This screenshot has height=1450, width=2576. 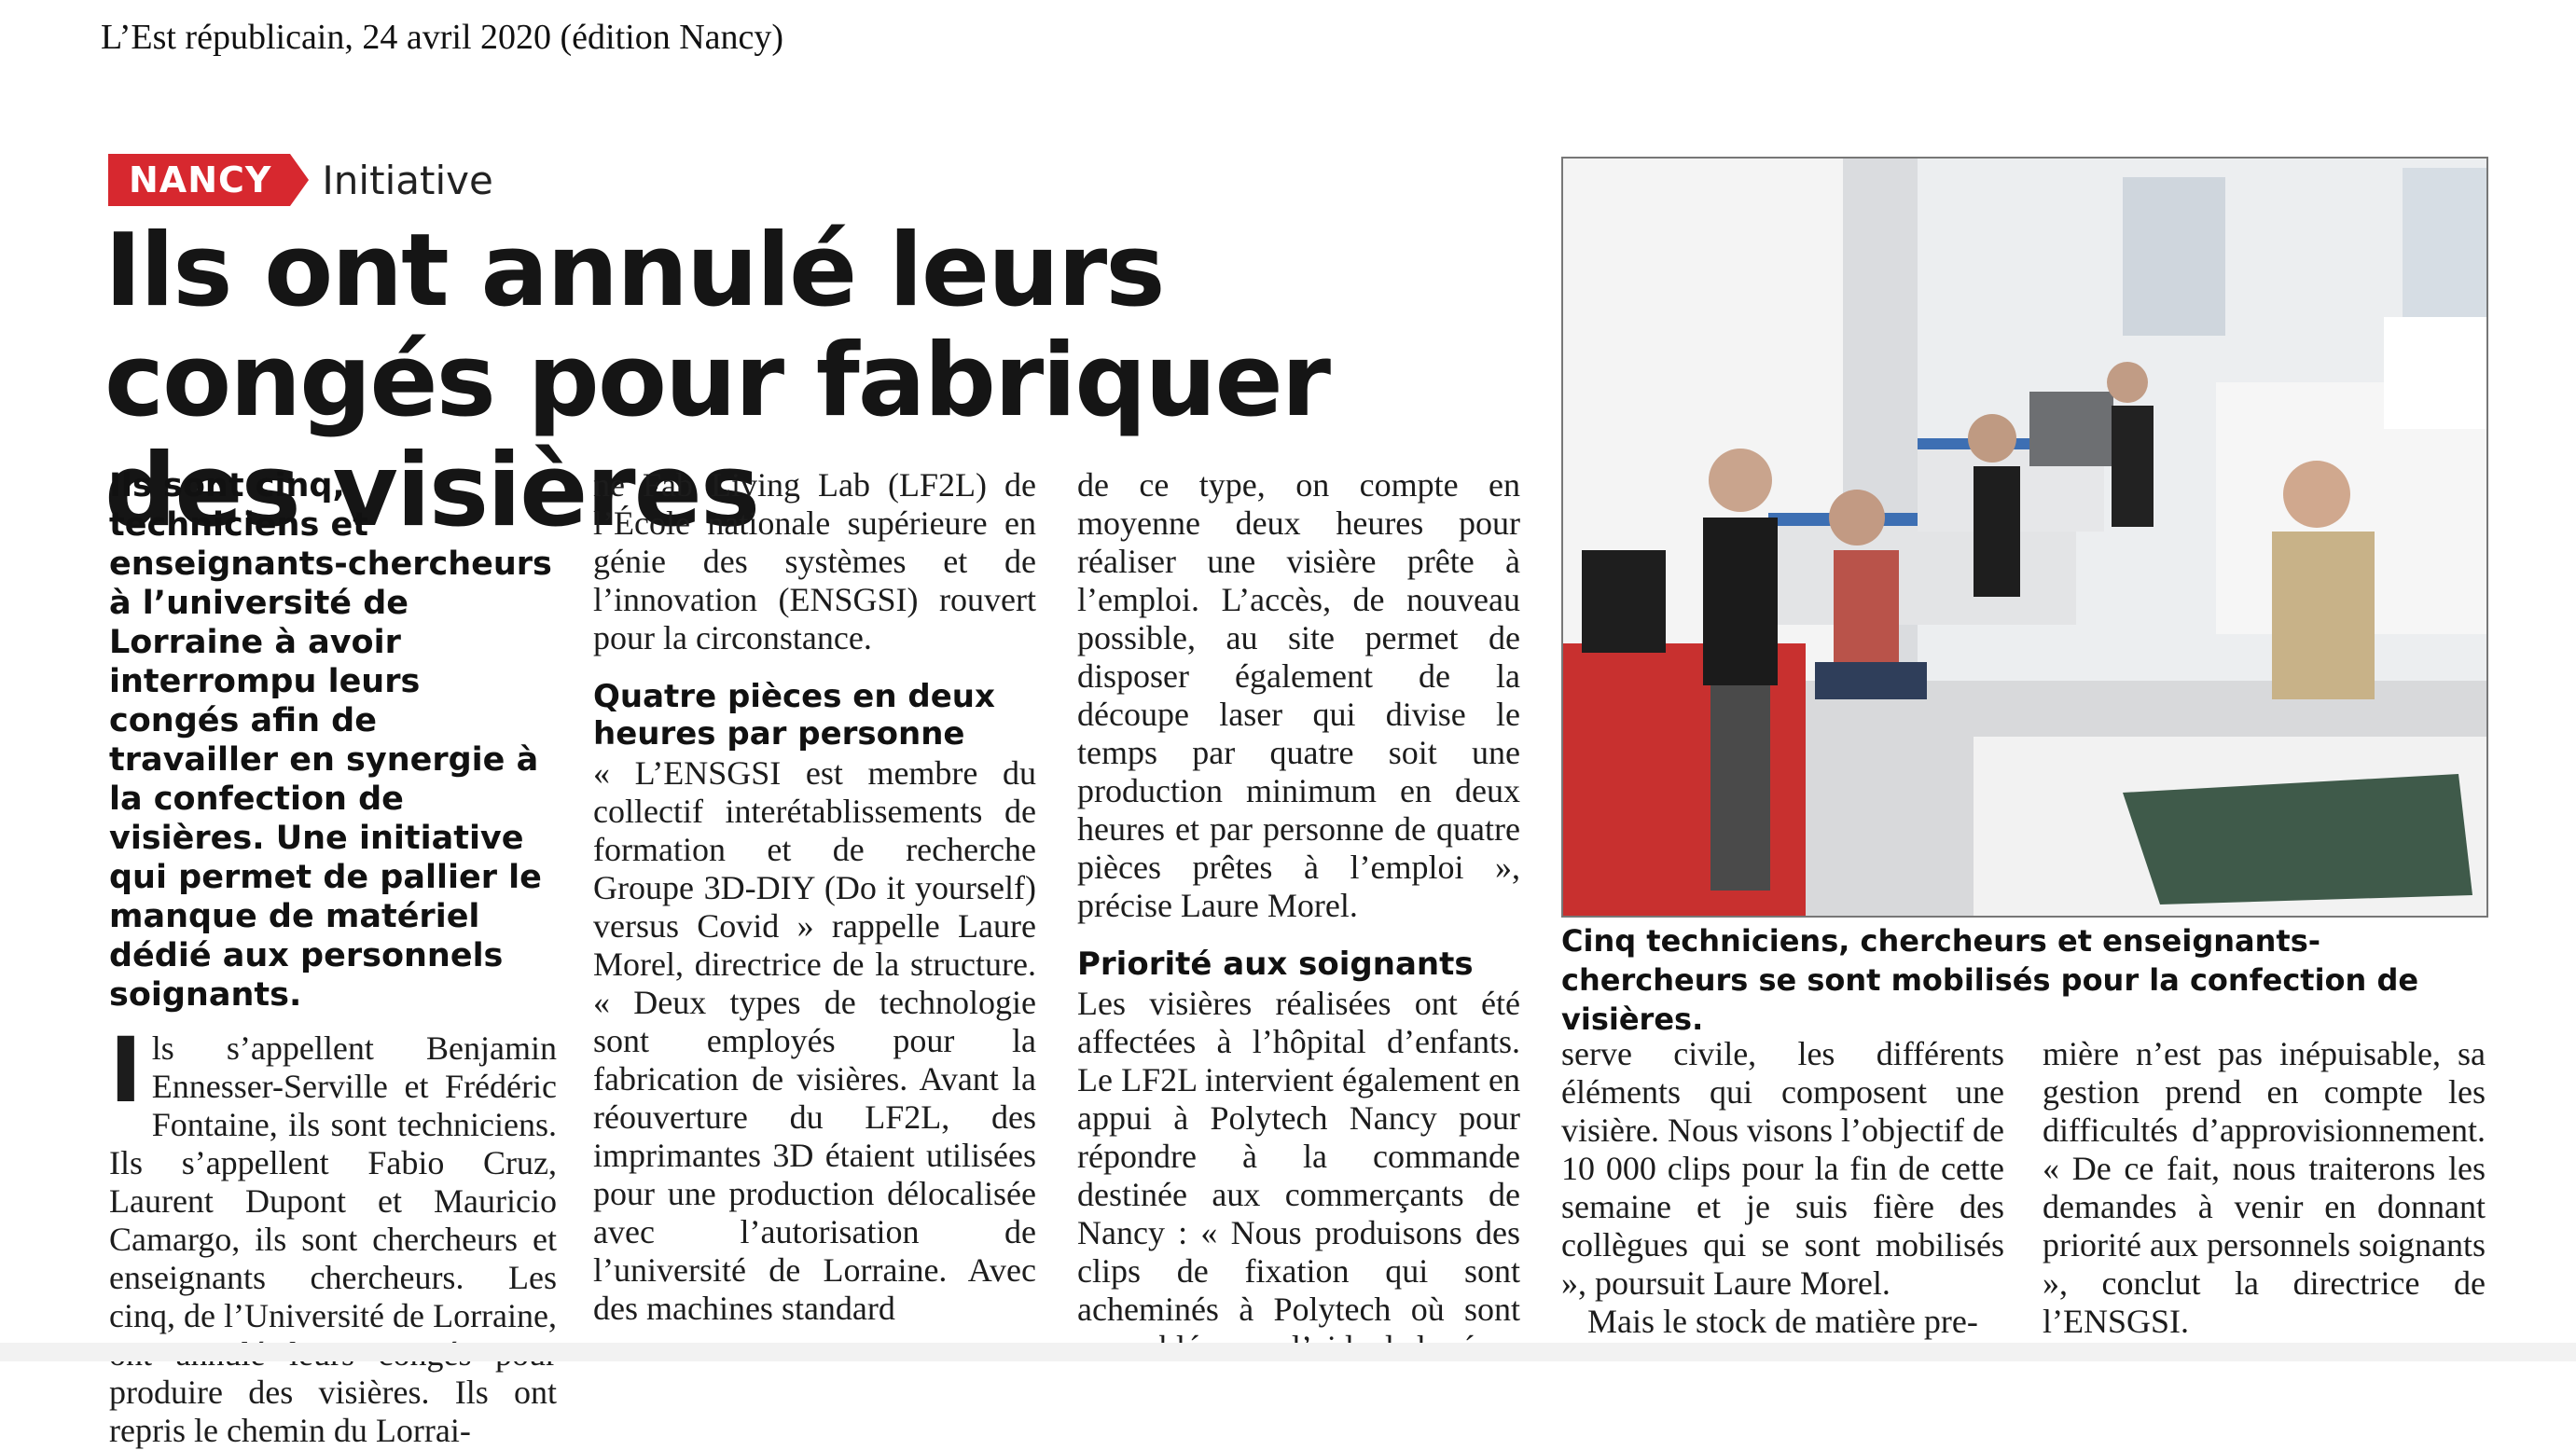 I want to click on kicker-rubric: Initiative, so click(x=407, y=180).